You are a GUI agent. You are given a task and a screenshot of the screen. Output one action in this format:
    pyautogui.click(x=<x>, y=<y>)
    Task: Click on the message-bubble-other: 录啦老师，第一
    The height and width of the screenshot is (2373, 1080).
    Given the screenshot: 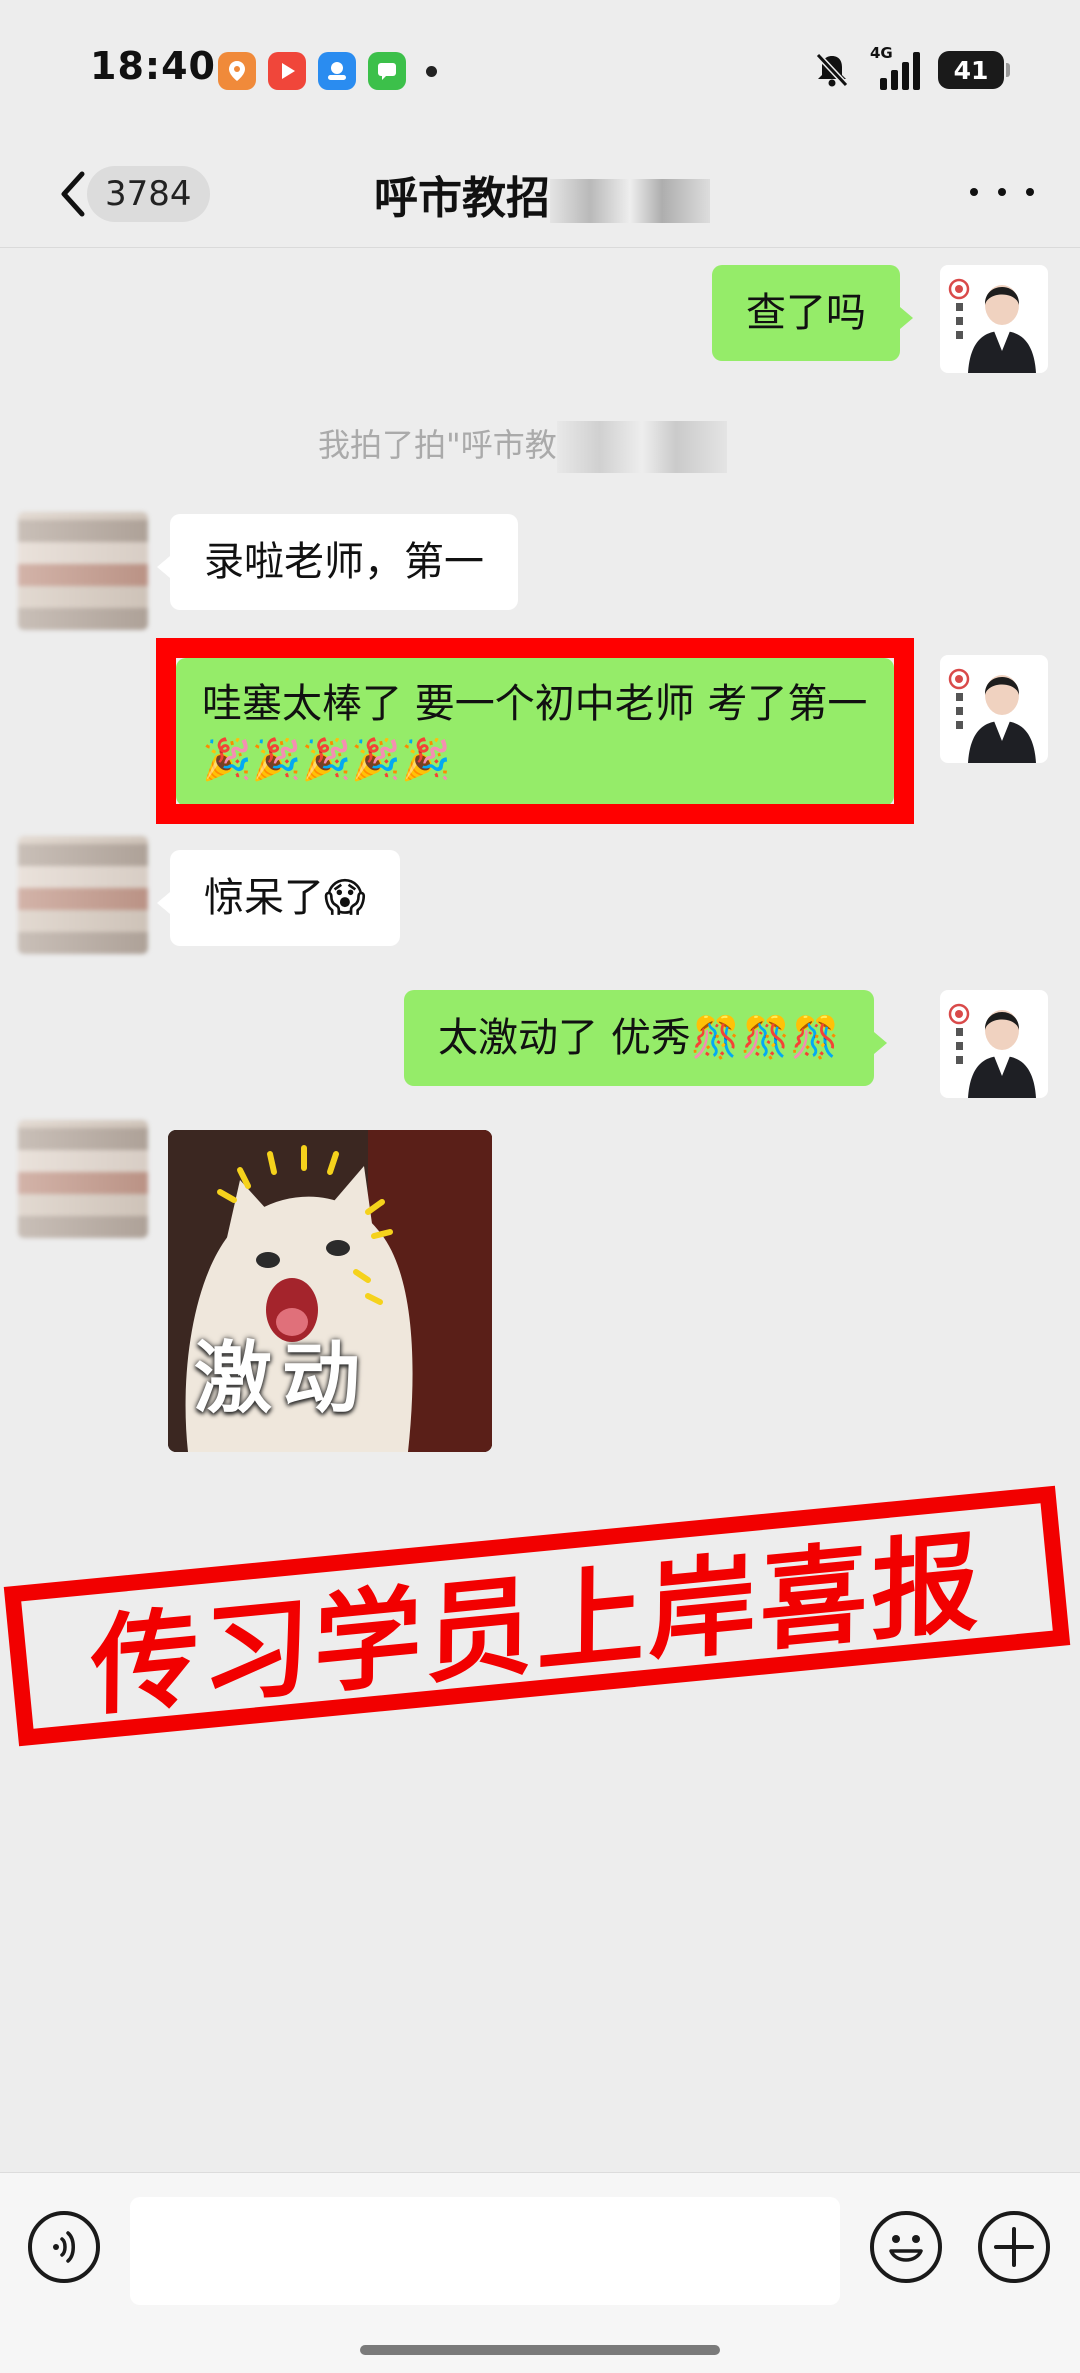 What is the action you would take?
    pyautogui.click(x=337, y=562)
    